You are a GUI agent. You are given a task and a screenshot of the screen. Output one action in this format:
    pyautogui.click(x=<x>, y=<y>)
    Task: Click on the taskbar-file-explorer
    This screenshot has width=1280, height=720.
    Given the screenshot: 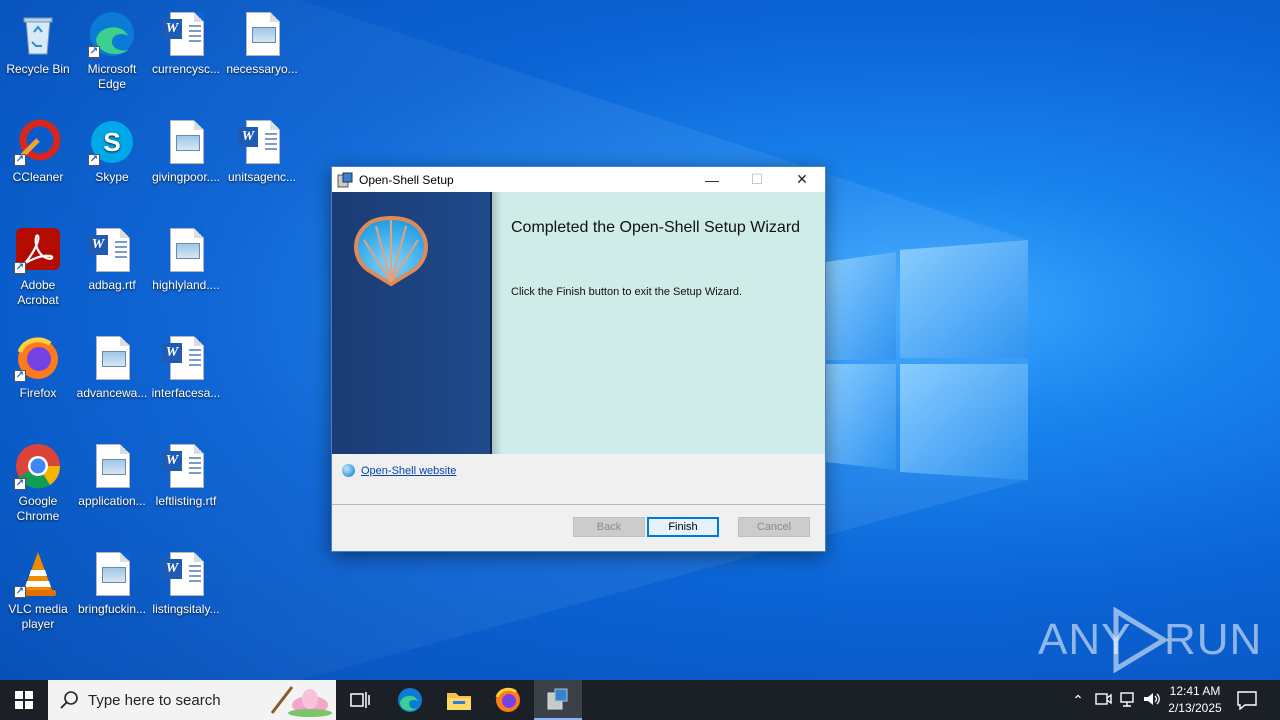 What is the action you would take?
    pyautogui.click(x=459, y=700)
    